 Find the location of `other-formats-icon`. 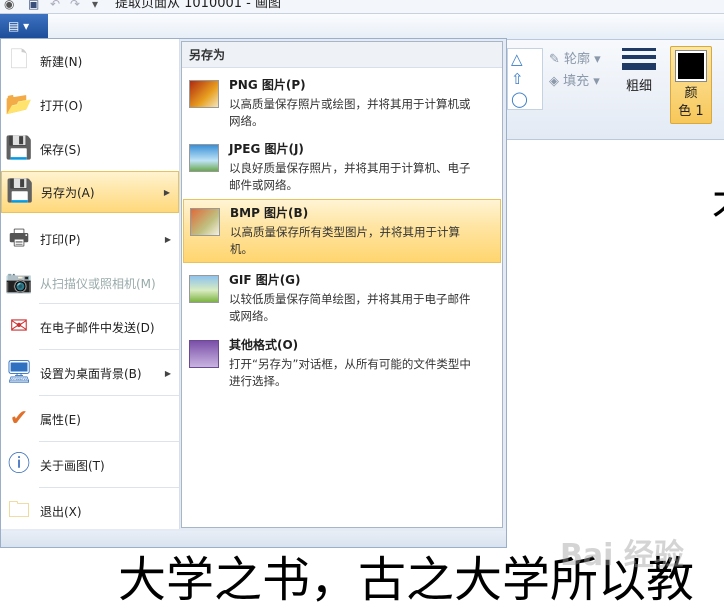

other-formats-icon is located at coordinates (204, 354).